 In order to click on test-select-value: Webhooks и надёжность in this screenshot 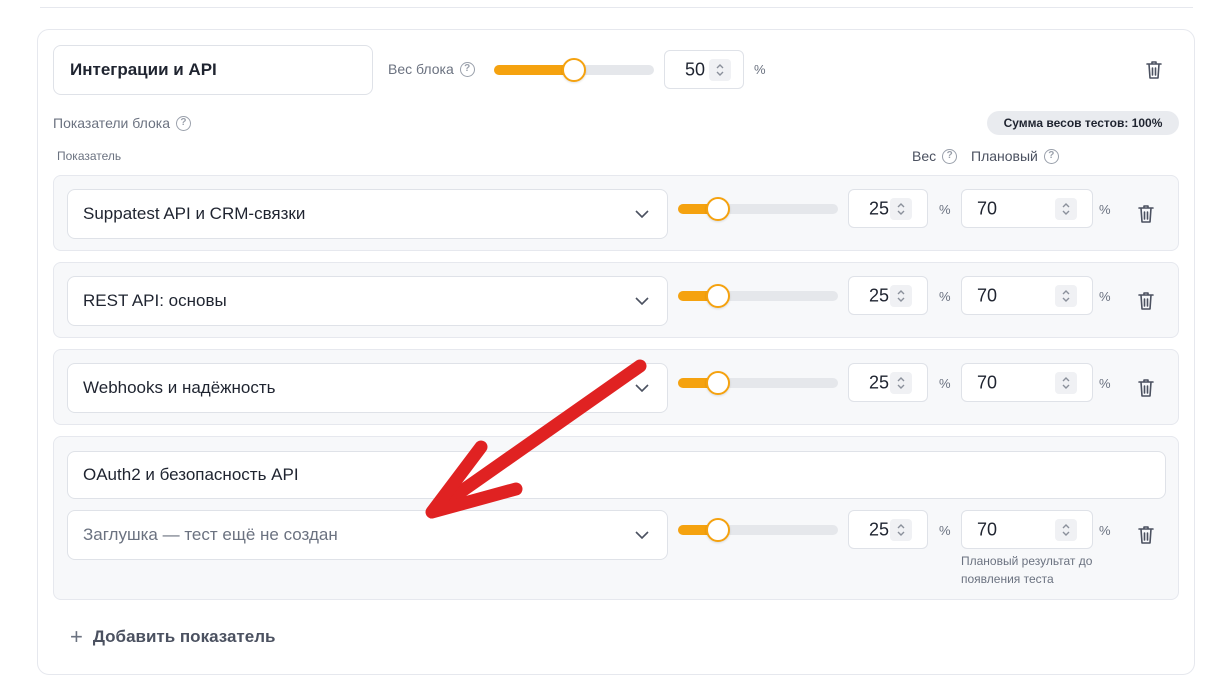, I will do `click(179, 387)`.